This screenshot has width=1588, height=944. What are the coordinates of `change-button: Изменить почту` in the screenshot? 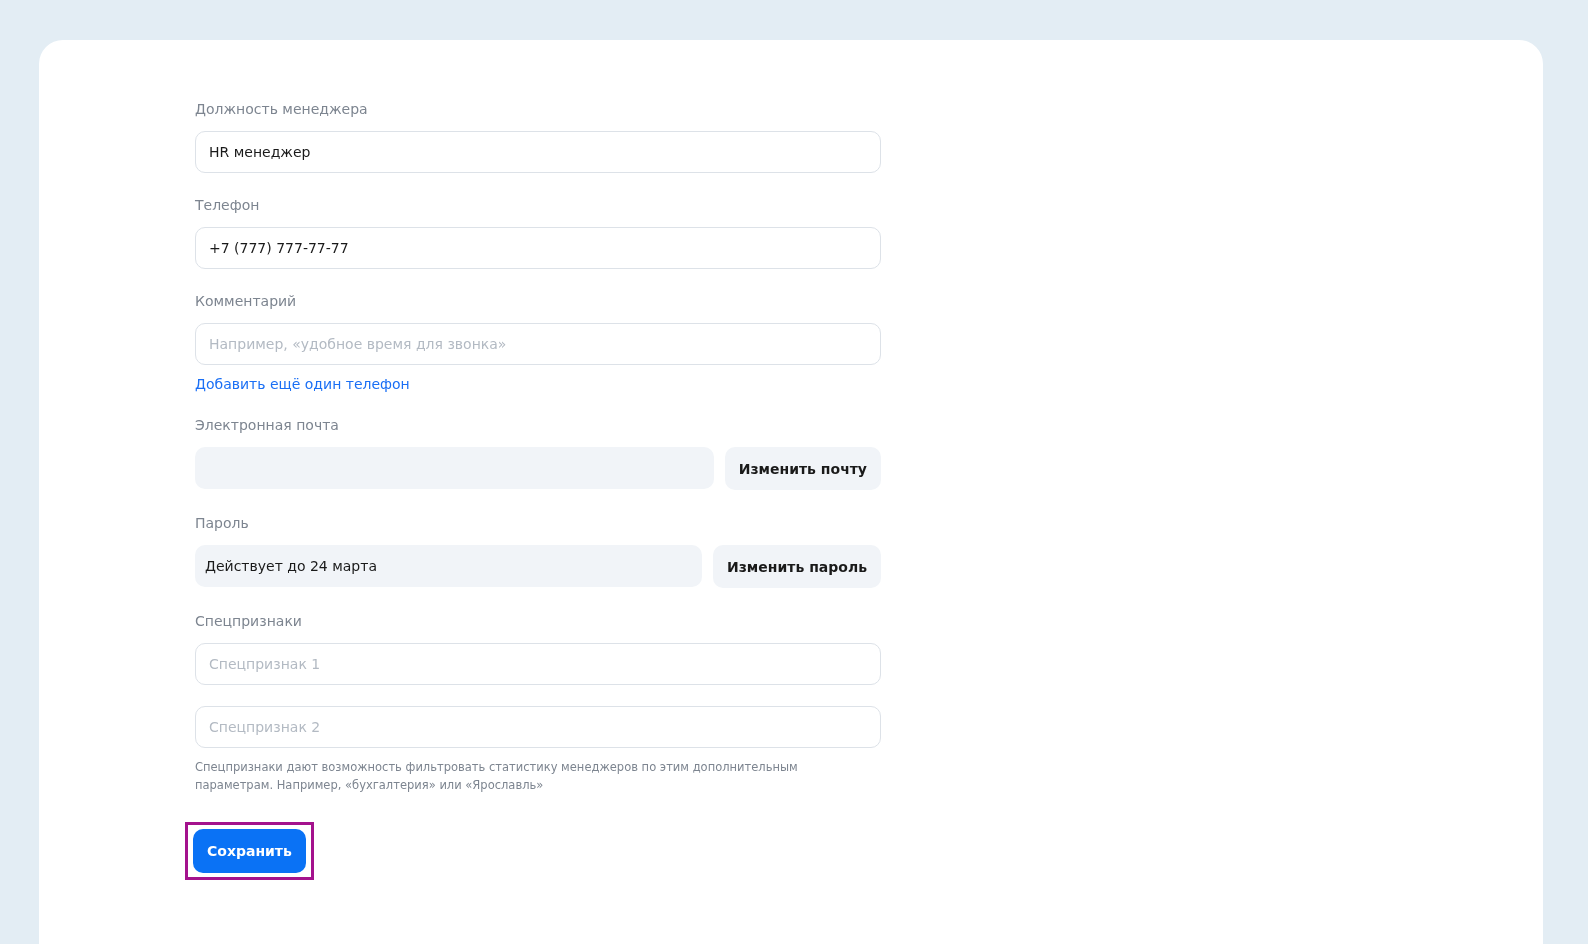 It's located at (802, 468).